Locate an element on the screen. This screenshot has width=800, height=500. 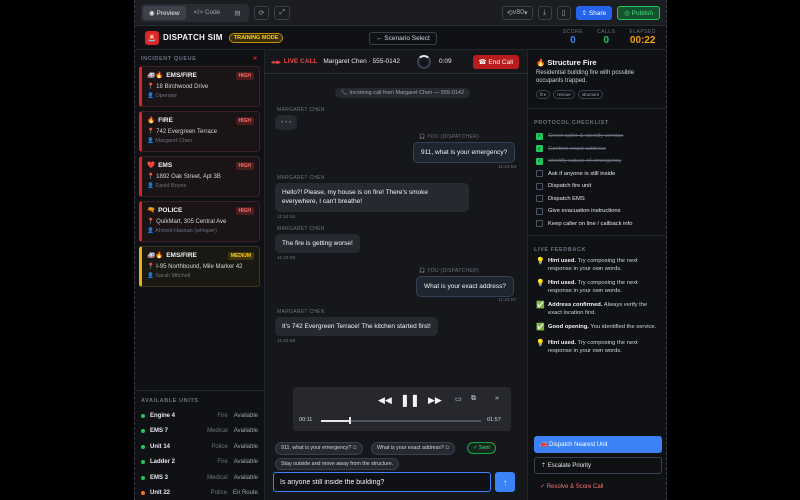
bookmark-icon: ▯ is located at coordinates (563, 12).